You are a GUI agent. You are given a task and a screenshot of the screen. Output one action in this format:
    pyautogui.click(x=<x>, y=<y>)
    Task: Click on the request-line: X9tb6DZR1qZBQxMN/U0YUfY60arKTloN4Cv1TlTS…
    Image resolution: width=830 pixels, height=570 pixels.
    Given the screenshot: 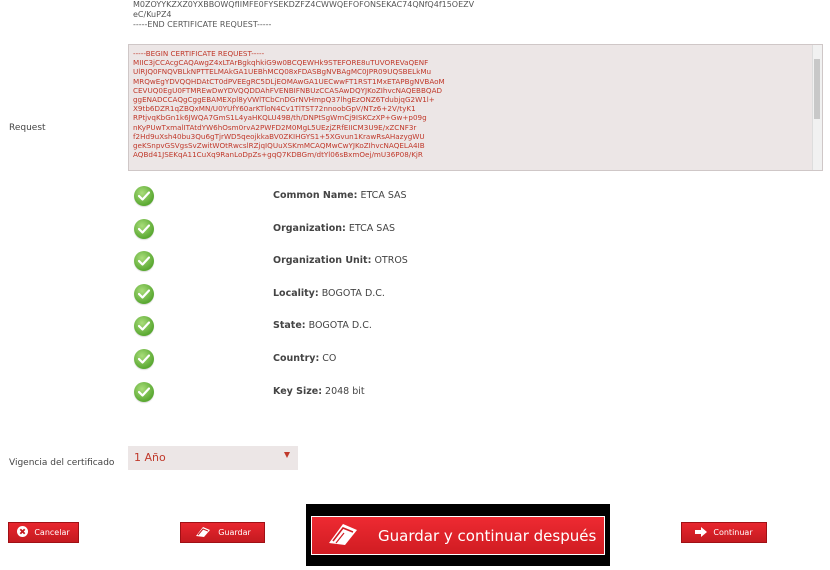 What is the action you would take?
    pyautogui.click(x=274, y=109)
    